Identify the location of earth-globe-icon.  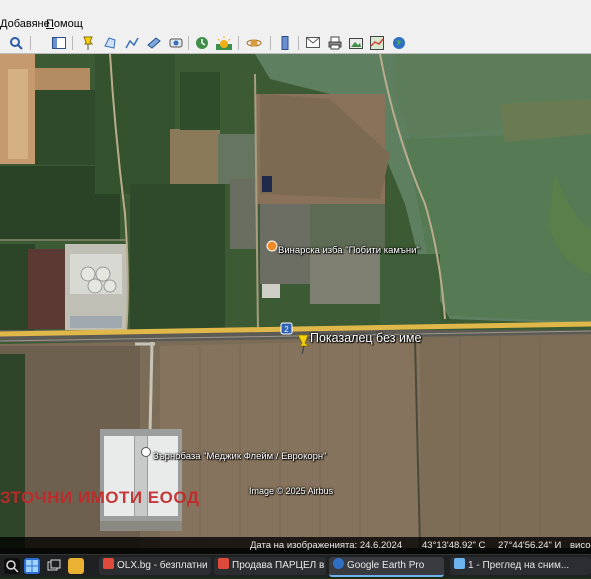
(399, 42).